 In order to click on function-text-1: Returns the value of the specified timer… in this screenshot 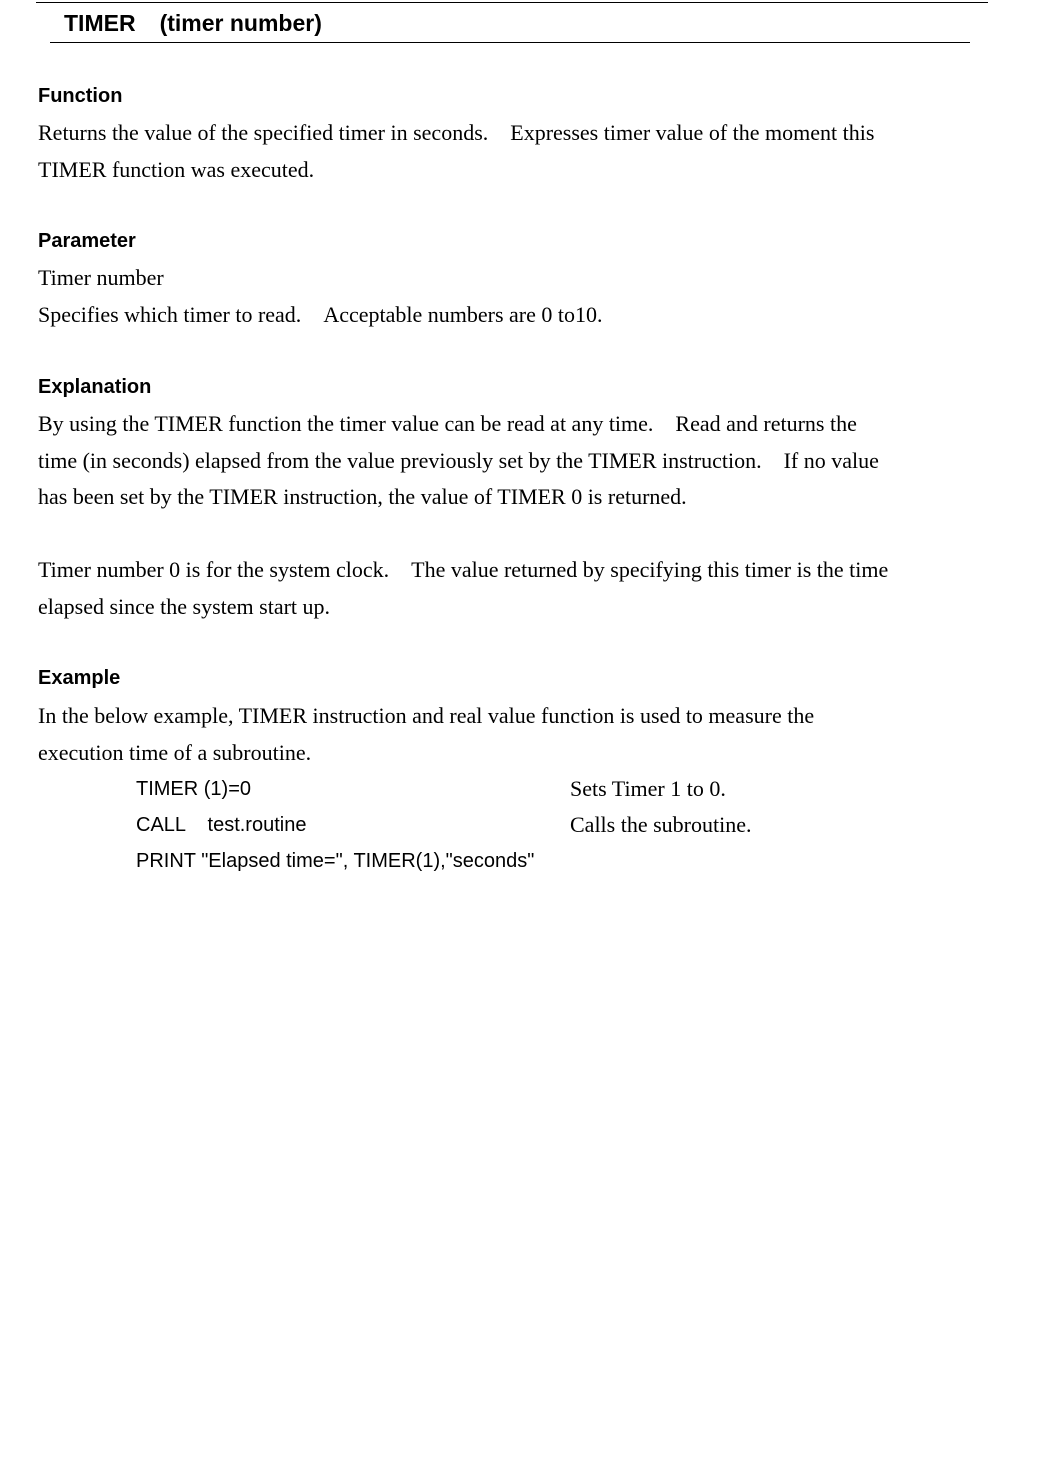, I will do `click(263, 132)`.